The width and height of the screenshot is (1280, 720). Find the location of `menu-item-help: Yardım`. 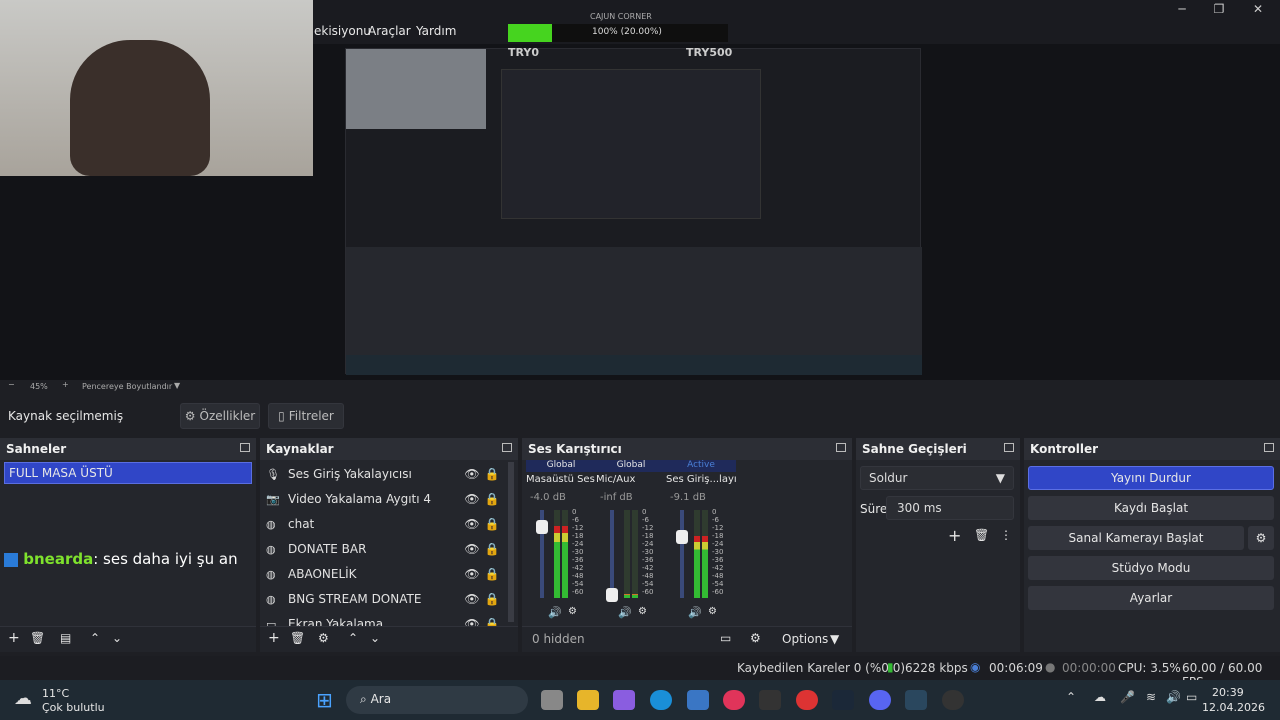

menu-item-help: Yardım is located at coordinates (436, 31).